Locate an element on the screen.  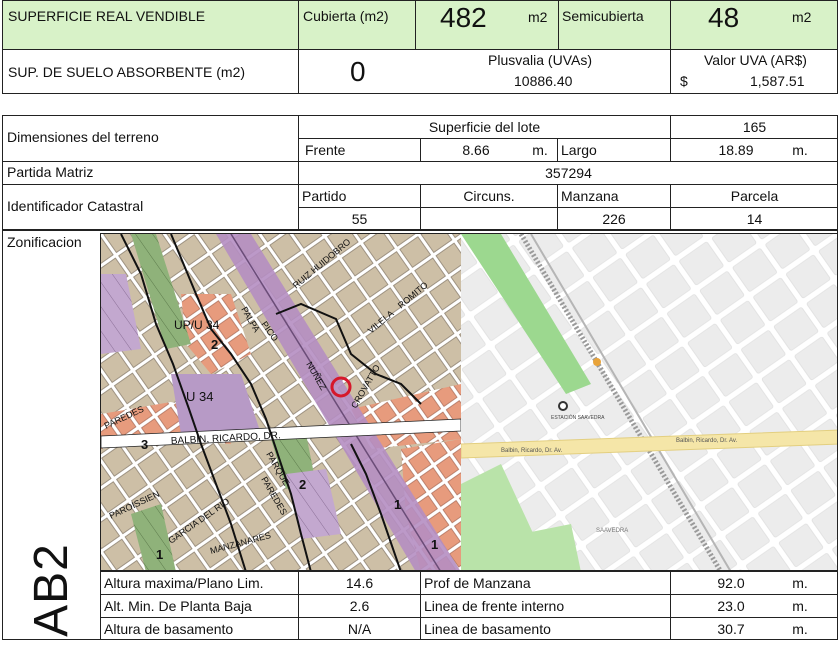
manzana-label: Manzana is located at coordinates (590, 196).